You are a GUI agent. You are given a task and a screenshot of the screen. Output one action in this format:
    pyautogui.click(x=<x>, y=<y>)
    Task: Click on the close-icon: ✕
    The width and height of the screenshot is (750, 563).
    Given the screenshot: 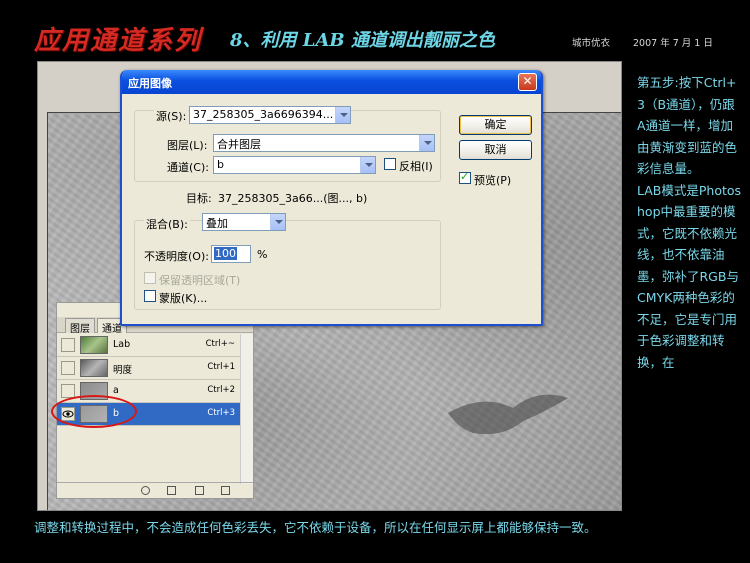 What is the action you would take?
    pyautogui.click(x=527, y=82)
    